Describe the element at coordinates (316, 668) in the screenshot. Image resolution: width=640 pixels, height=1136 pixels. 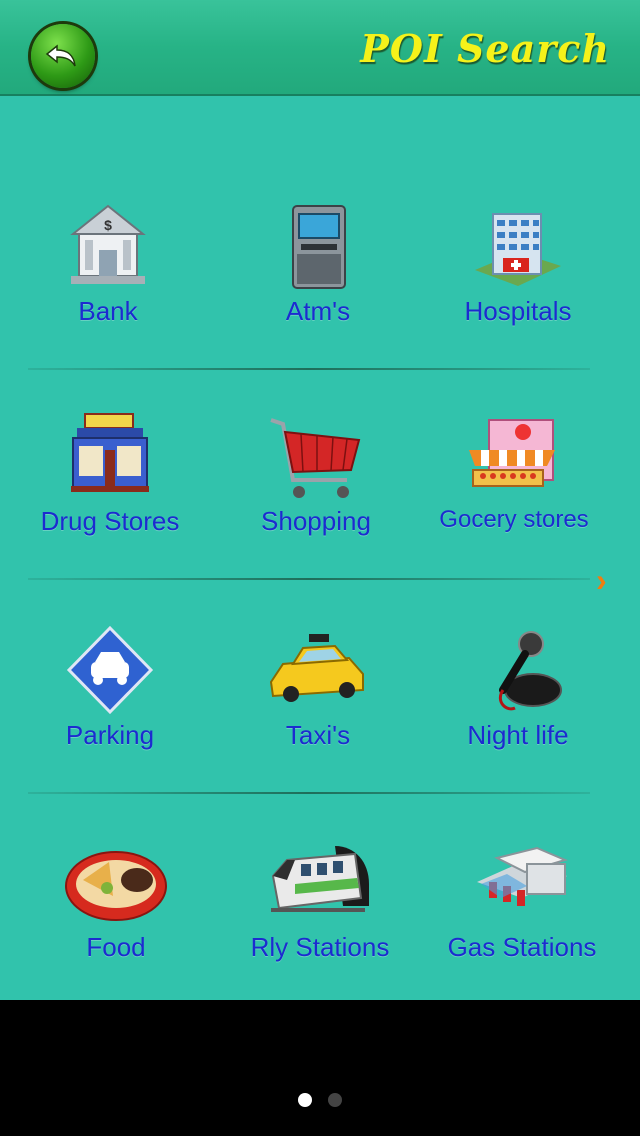
I see `taxi-icon` at that location.